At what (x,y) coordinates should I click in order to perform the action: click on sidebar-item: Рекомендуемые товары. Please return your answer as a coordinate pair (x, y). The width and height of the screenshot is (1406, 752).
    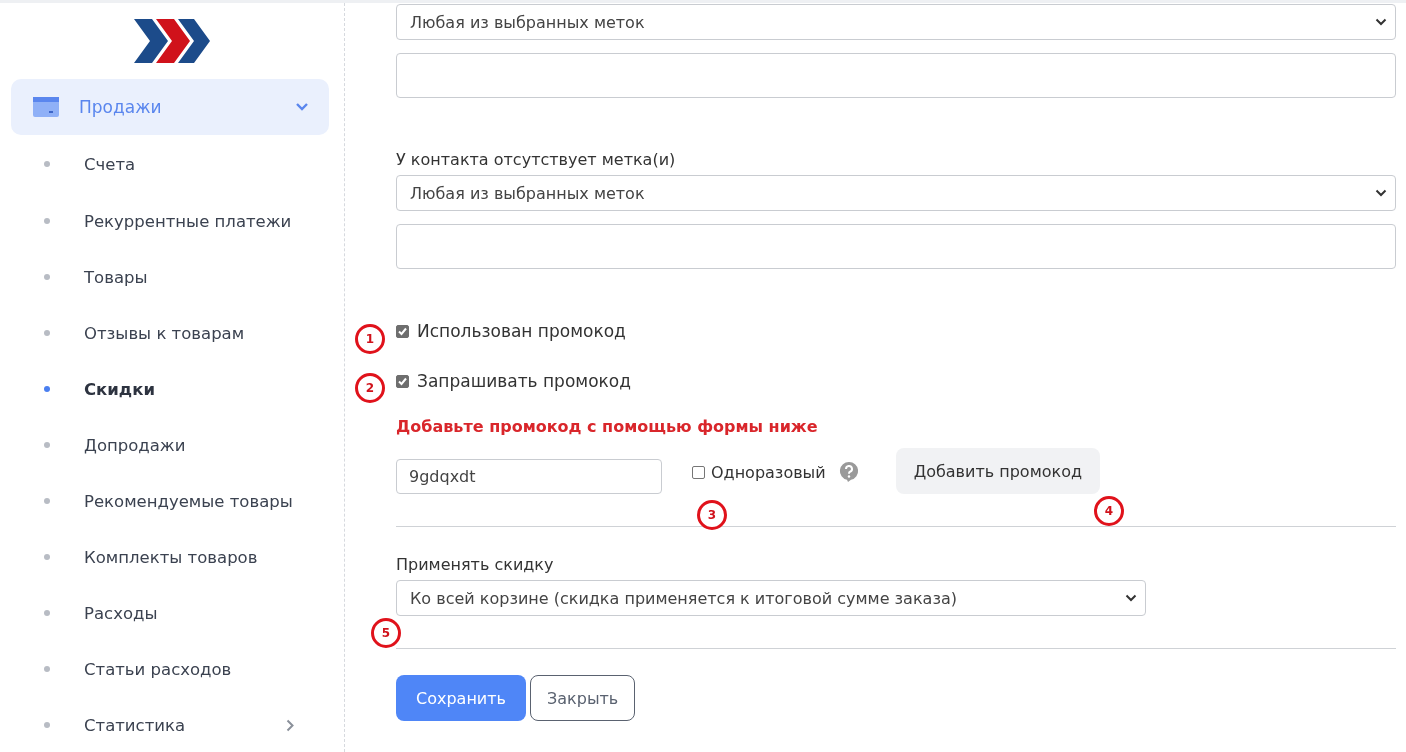
    Looking at the image, I should click on (172, 501).